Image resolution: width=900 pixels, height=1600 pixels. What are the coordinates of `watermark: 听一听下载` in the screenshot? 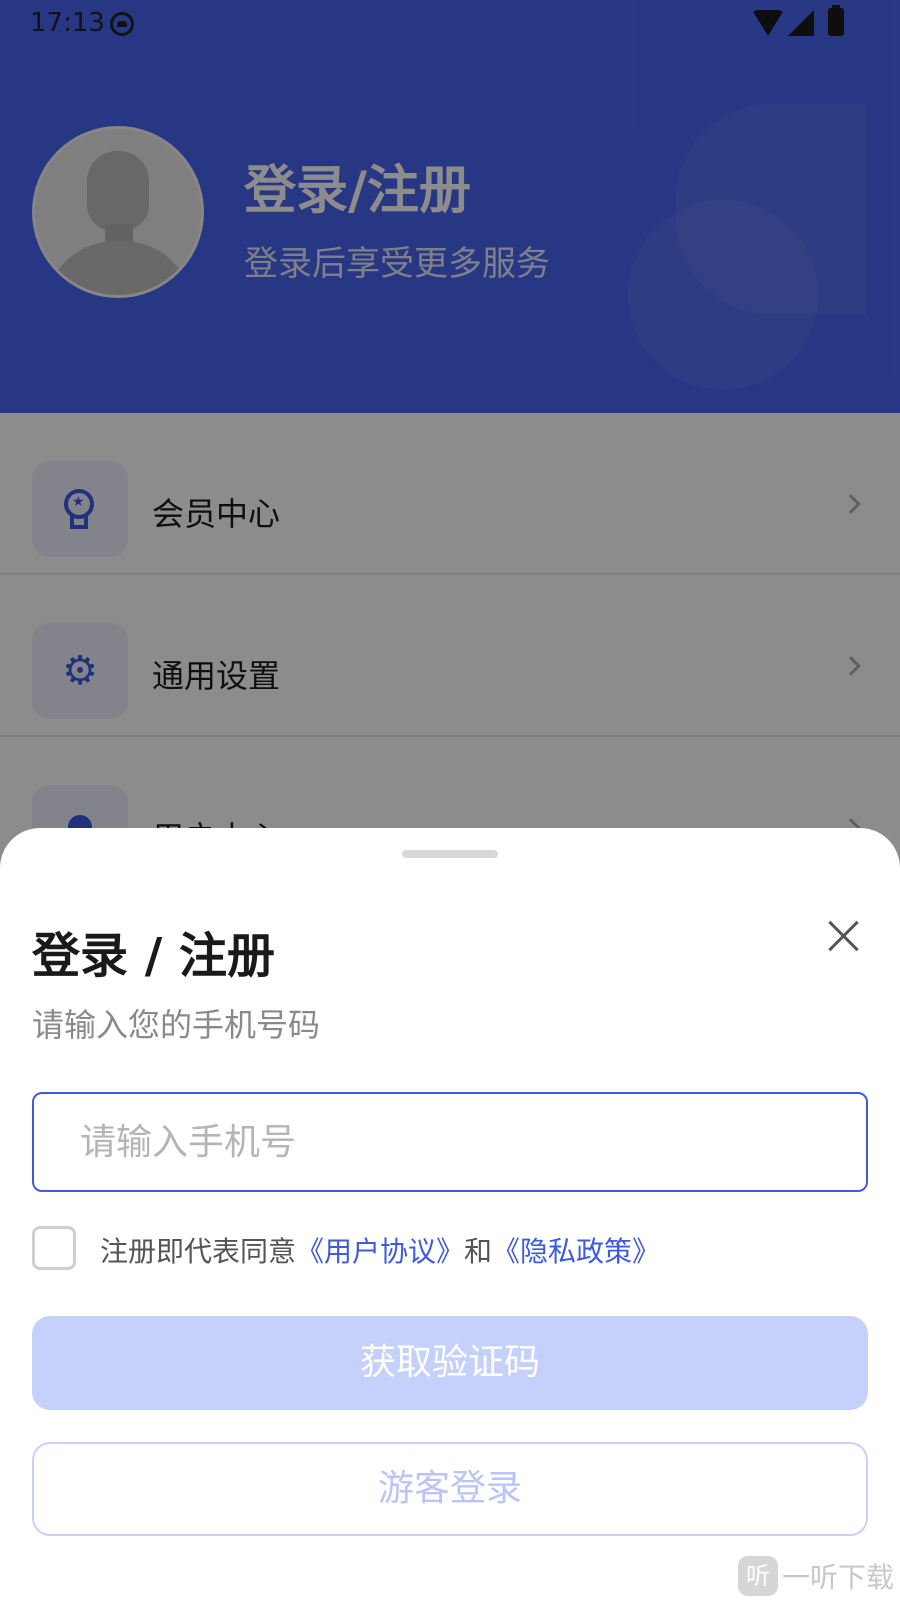 It's located at (816, 1576).